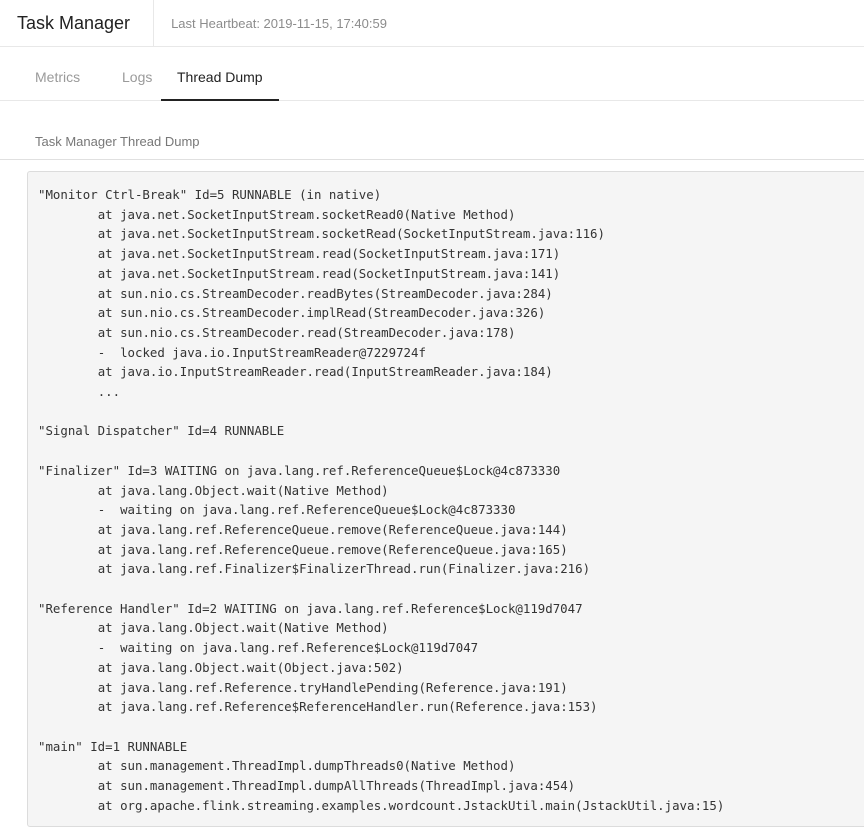 Image resolution: width=864 pixels, height=835 pixels. Describe the element at coordinates (432, 159) in the screenshot. I see `section-divider` at that location.